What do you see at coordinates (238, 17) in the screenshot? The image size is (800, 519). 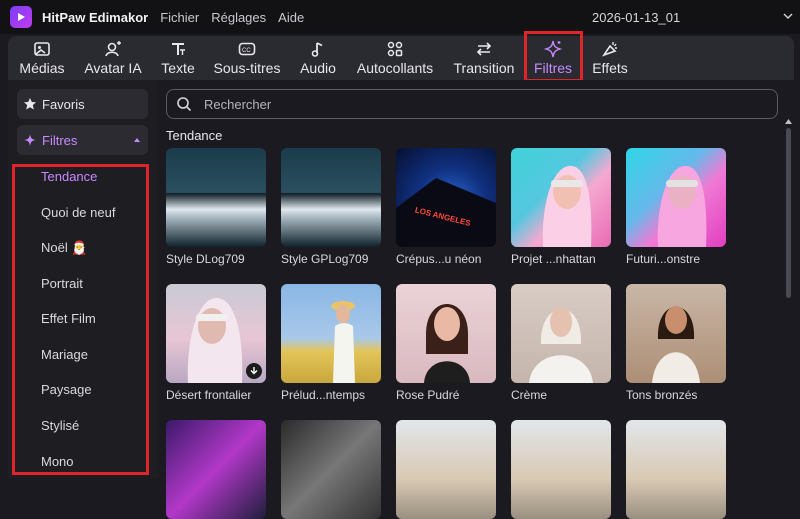 I see `menu-reglages: Réglages` at bounding box center [238, 17].